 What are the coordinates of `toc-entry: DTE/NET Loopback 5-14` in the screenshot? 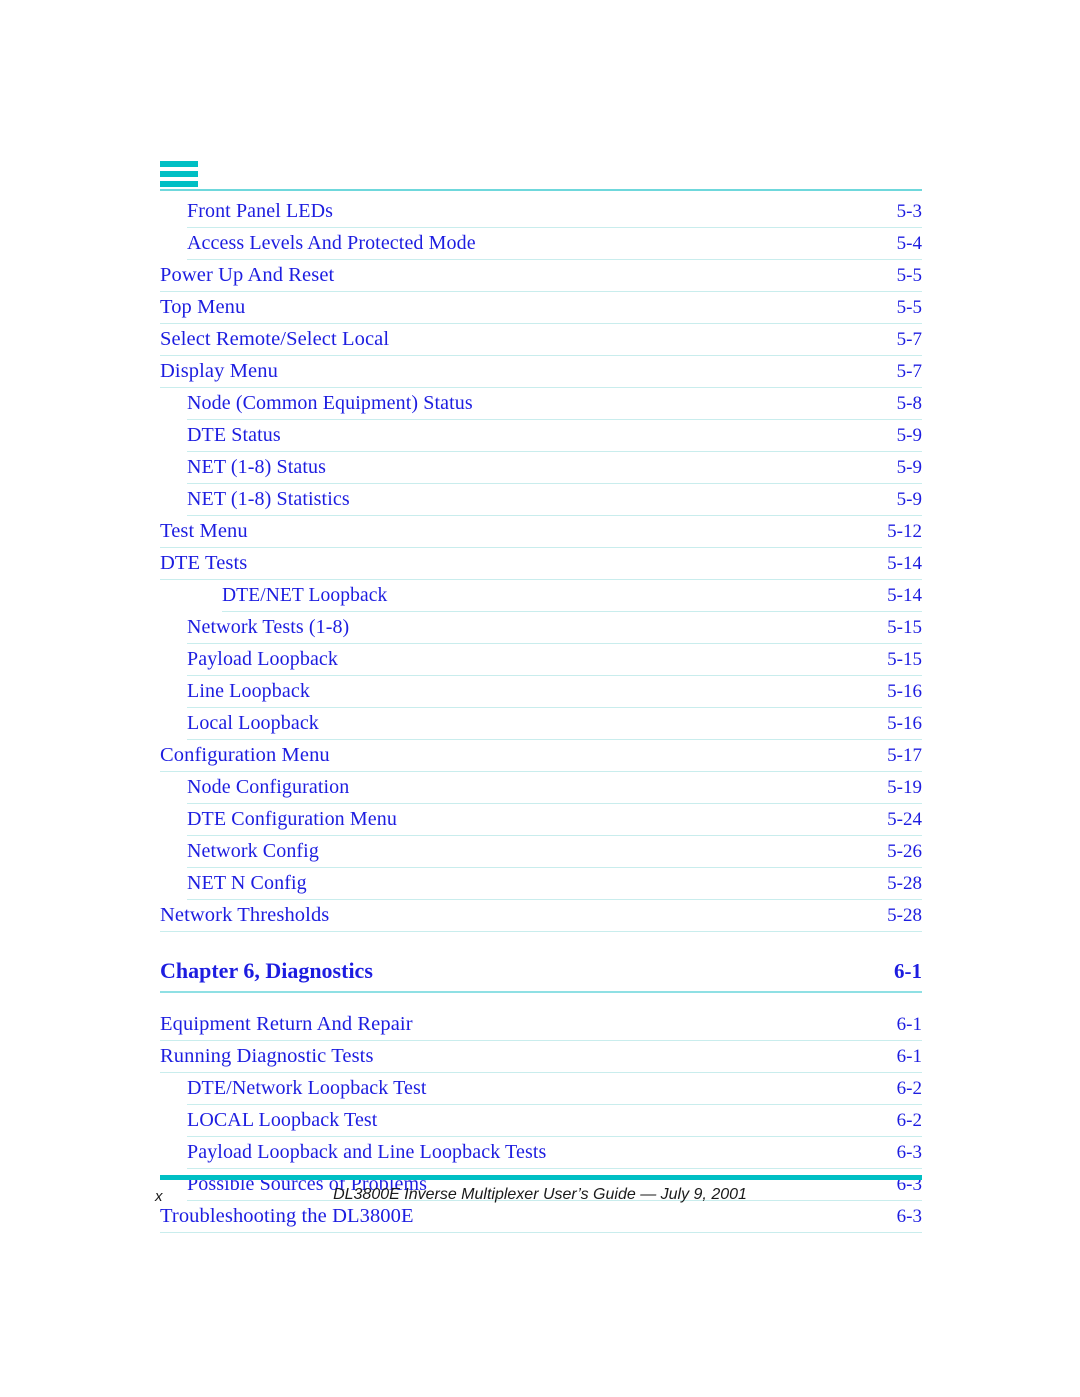 It's located at (572, 596).